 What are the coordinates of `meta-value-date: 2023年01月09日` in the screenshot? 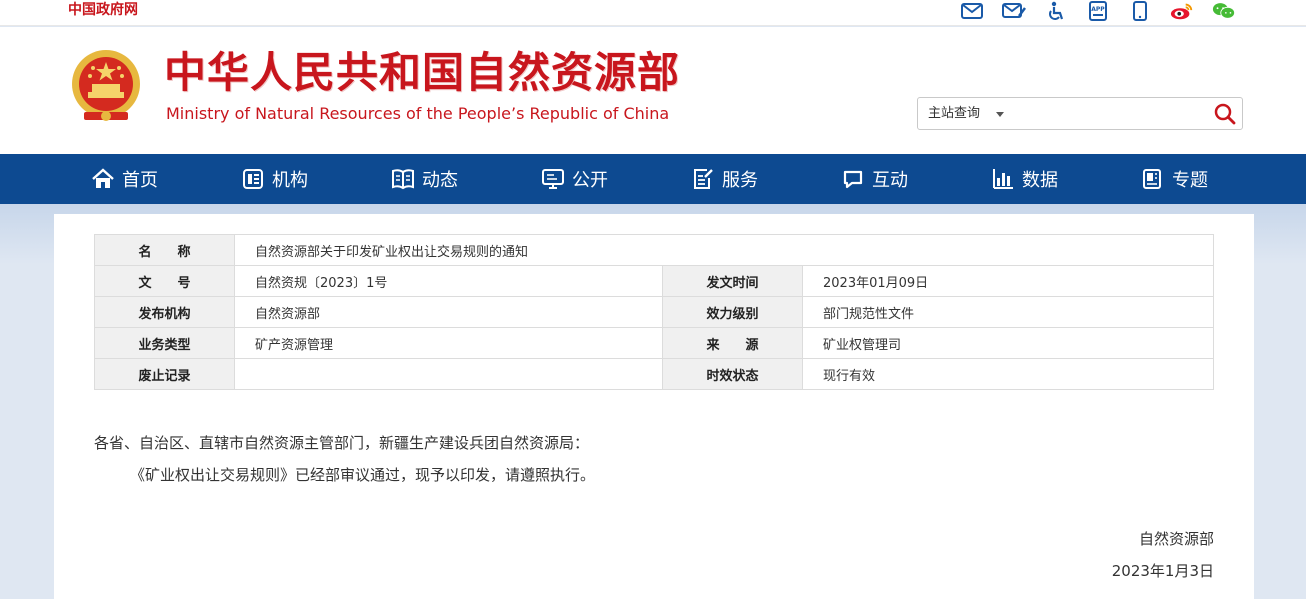 It's located at (1008, 281).